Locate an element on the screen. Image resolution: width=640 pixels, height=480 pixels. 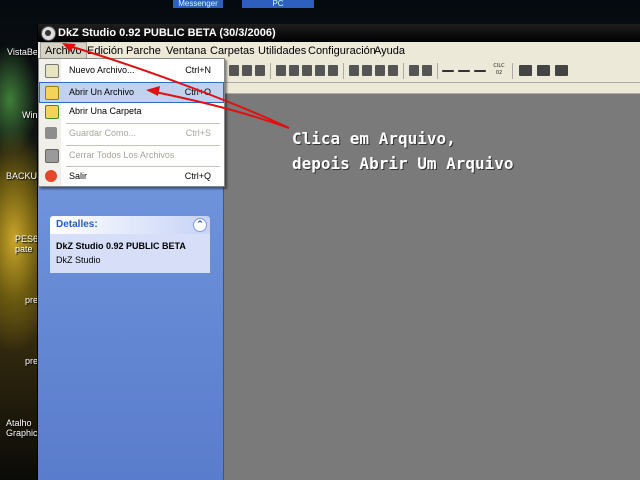
desktop-icon-label: Win is located at coordinates (30, 115).